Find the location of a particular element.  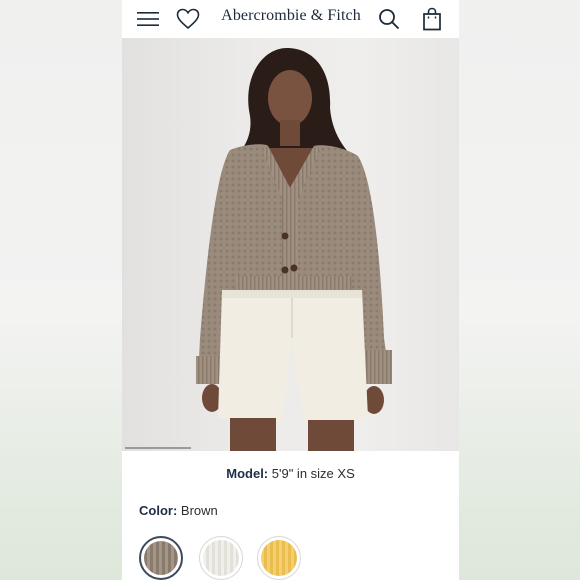

menu-icon is located at coordinates (148, 19).